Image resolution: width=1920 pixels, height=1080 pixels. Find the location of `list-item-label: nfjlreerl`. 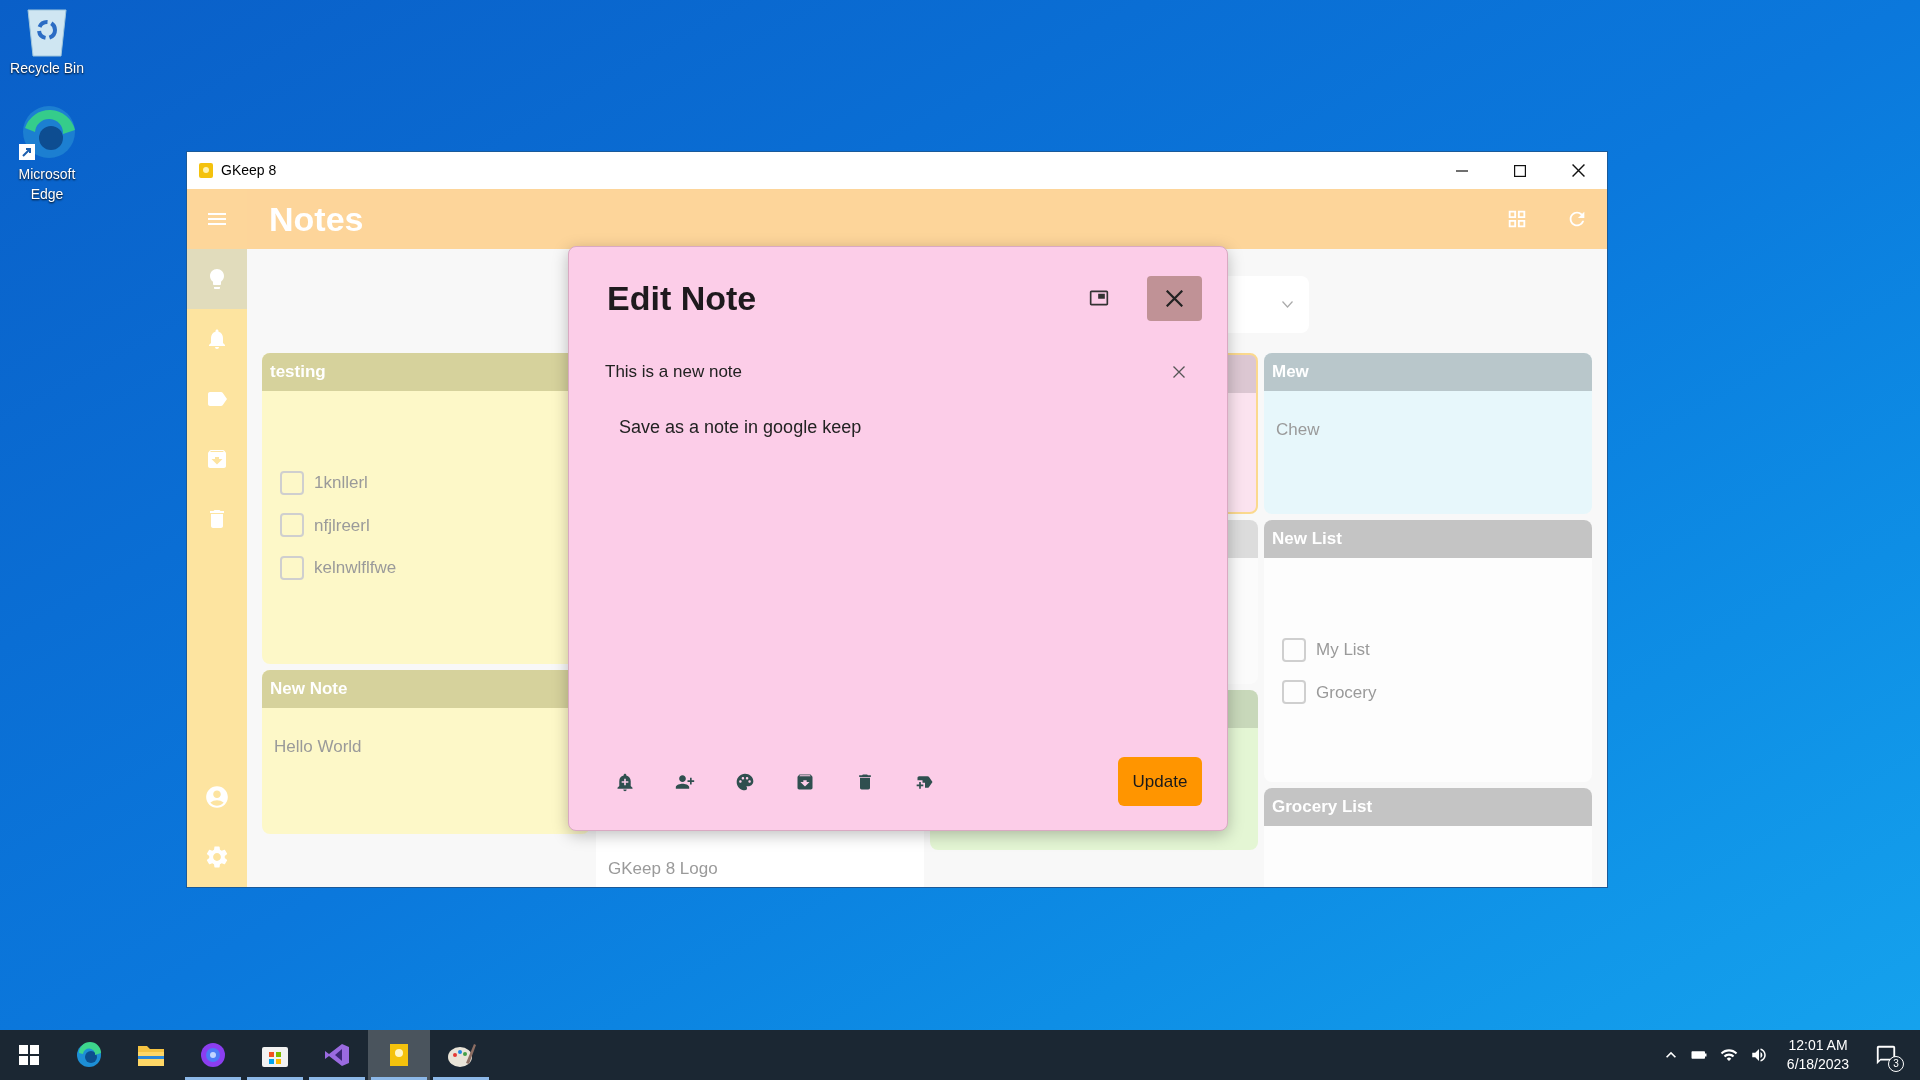

list-item-label: nfjlreerl is located at coordinates (342, 525).